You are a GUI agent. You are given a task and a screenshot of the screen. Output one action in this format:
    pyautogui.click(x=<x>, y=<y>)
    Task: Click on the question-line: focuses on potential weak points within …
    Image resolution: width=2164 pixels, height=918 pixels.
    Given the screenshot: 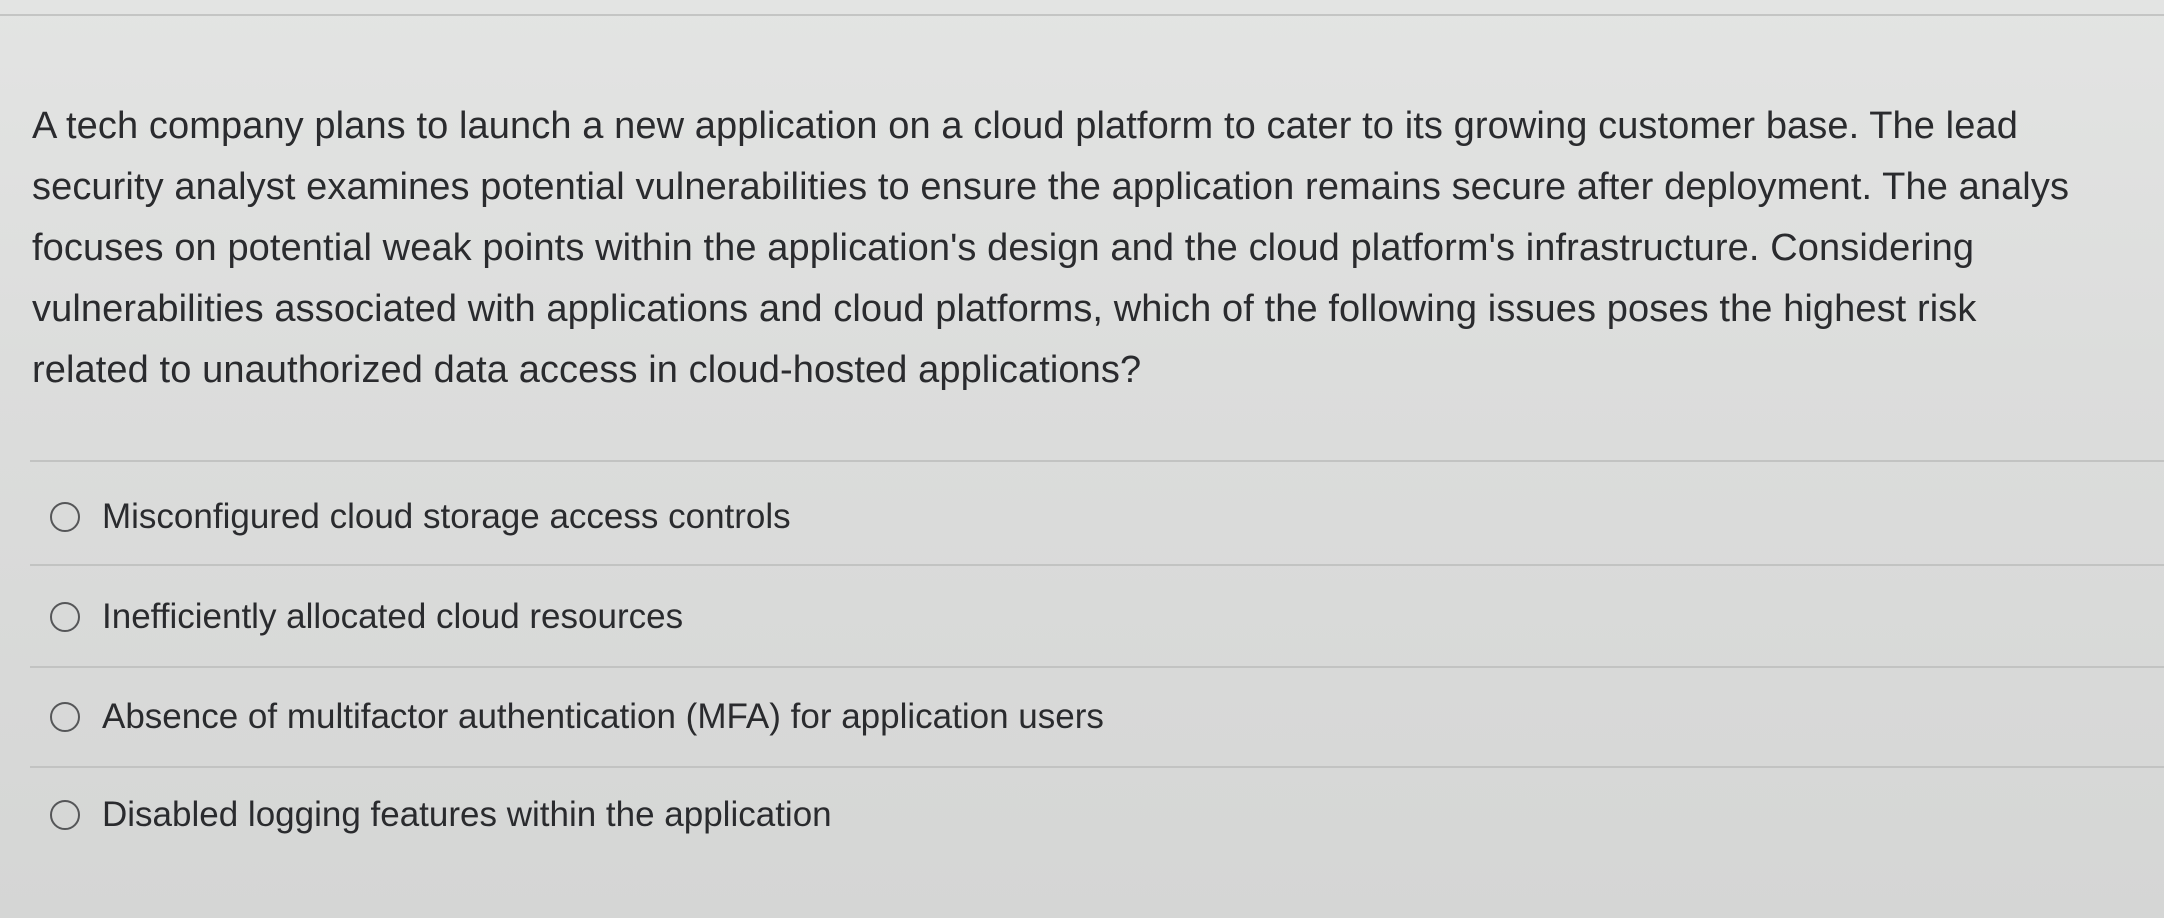 What is the action you would take?
    pyautogui.click(x=1003, y=248)
    